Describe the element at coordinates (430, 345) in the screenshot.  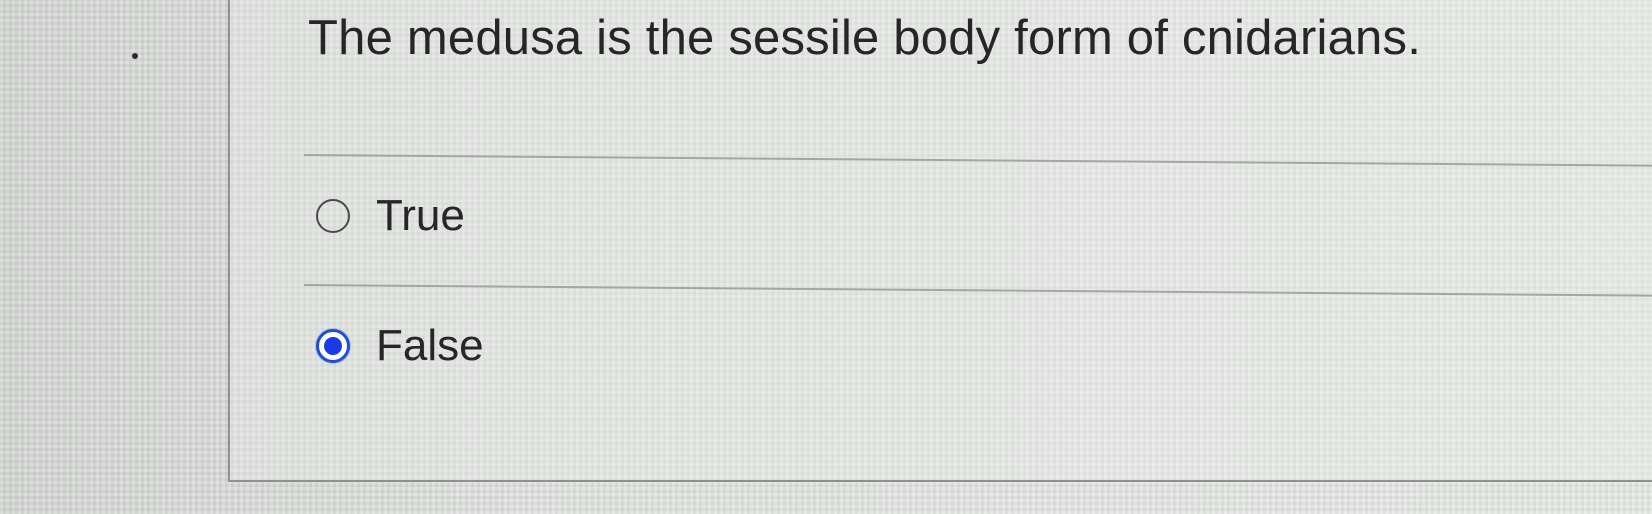
I see `option-label-false: False` at that location.